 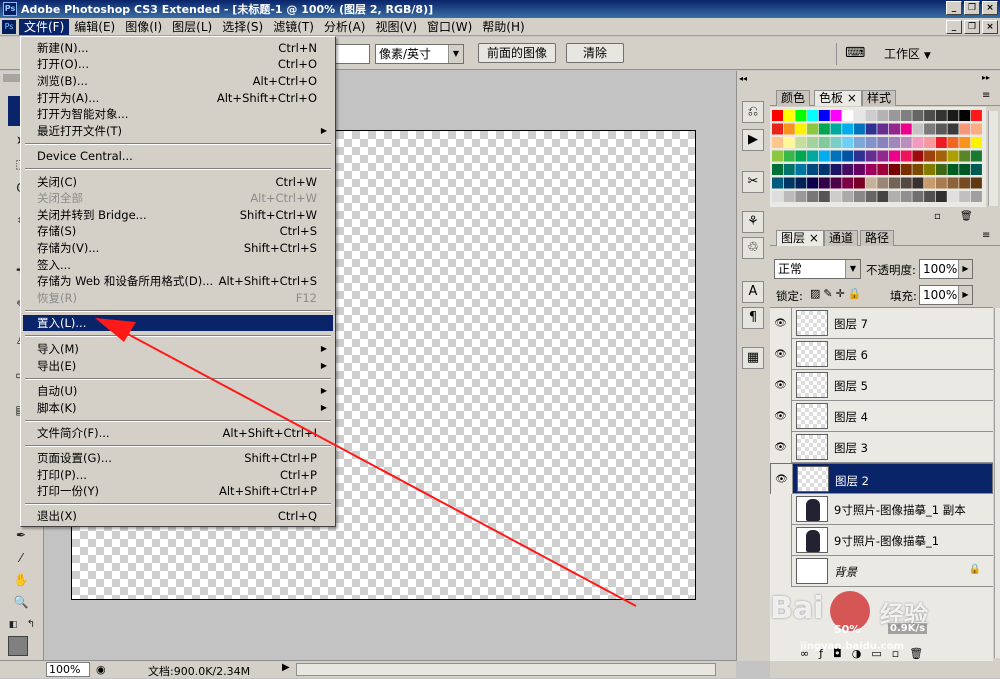 What do you see at coordinates (829, 293) in the screenshot?
I see `lock-pixels-icon: ✎` at bounding box center [829, 293].